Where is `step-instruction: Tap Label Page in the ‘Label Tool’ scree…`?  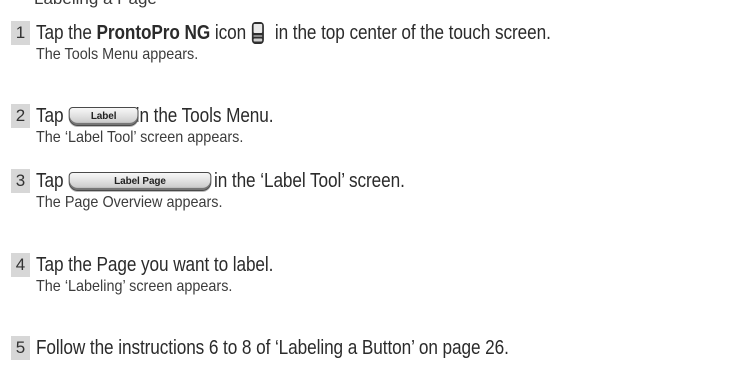 step-instruction: Tap Label Page in the ‘Label Tool’ scree… is located at coordinates (220, 180).